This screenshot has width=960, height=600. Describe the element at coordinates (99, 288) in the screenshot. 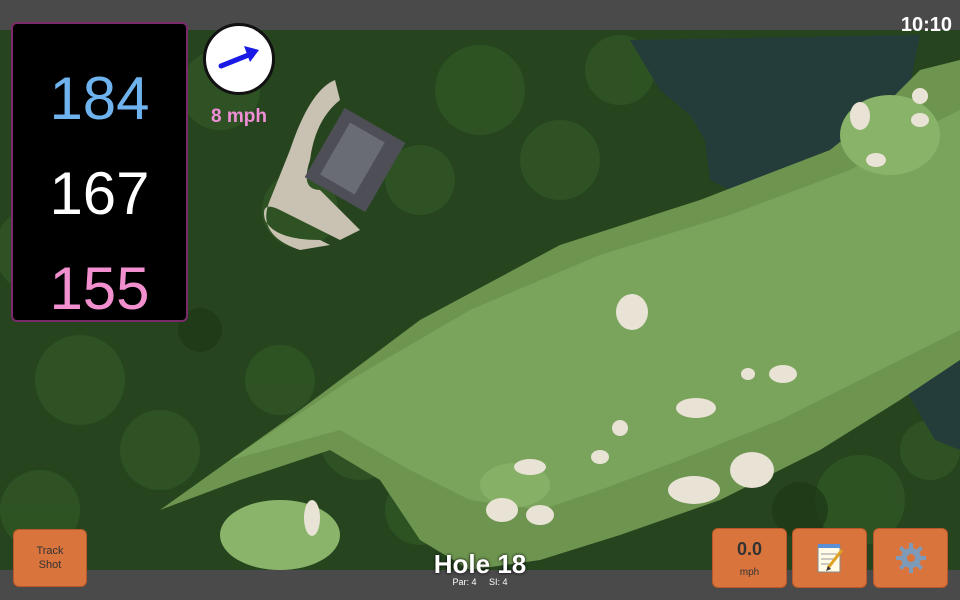

I see `distance-front: 155` at that location.